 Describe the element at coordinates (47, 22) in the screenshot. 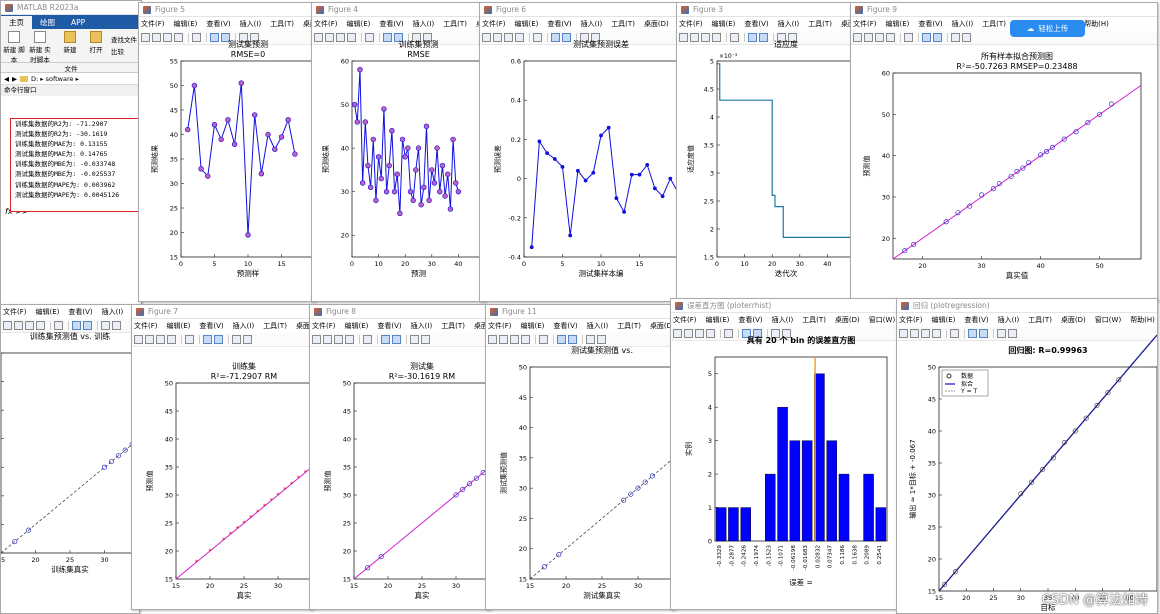

I see `tab-plots: 绘图` at that location.